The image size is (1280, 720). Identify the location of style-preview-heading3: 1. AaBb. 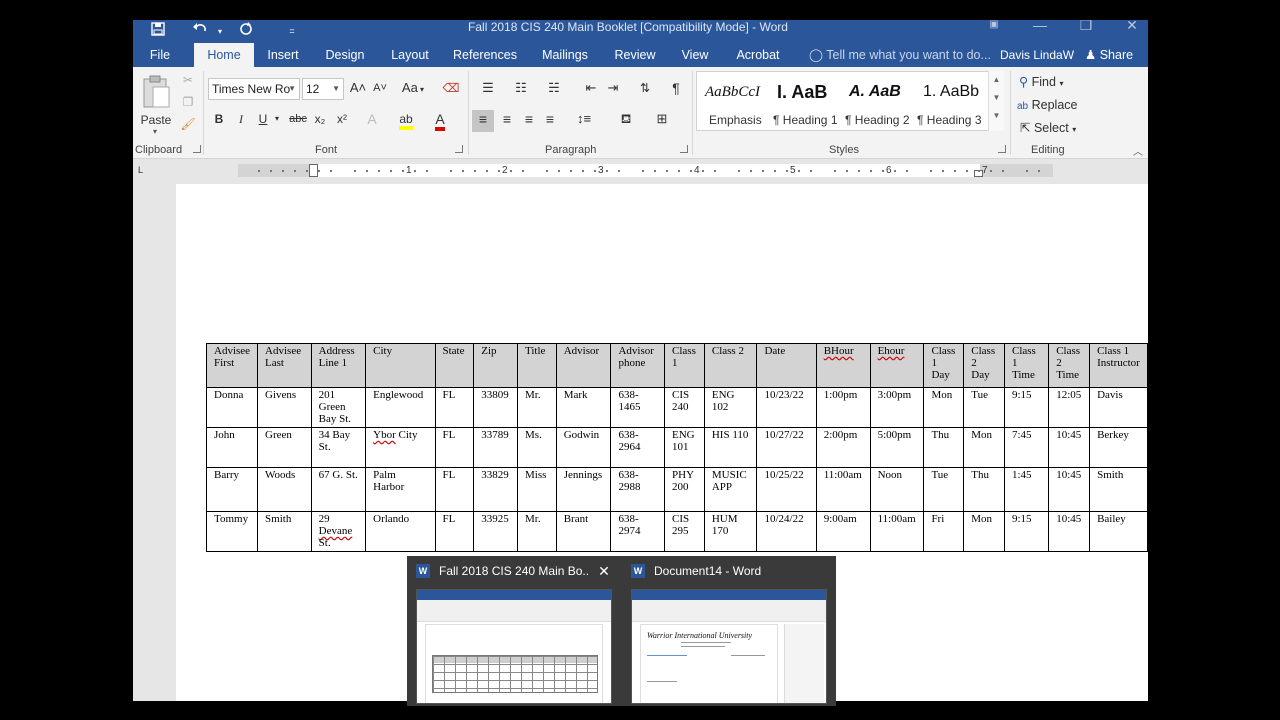
(951, 92).